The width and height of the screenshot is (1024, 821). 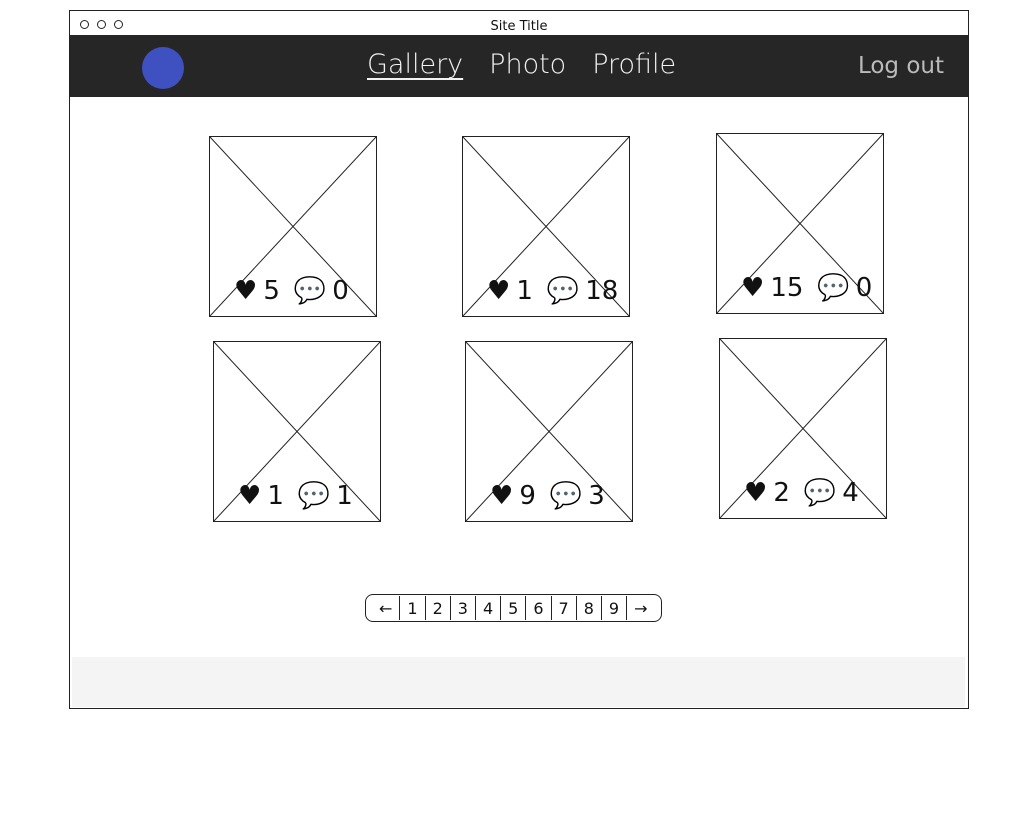 What do you see at coordinates (271, 291) in the screenshot?
I see `like-count: 5` at bounding box center [271, 291].